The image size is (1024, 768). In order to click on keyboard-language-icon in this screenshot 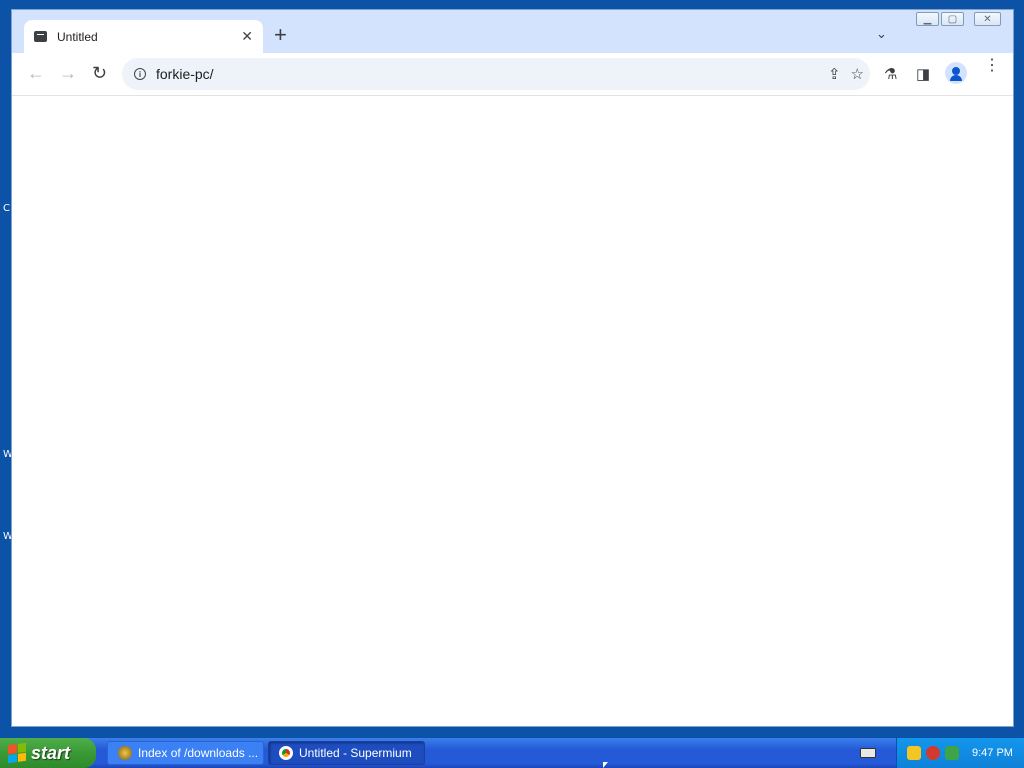, I will do `click(868, 753)`.